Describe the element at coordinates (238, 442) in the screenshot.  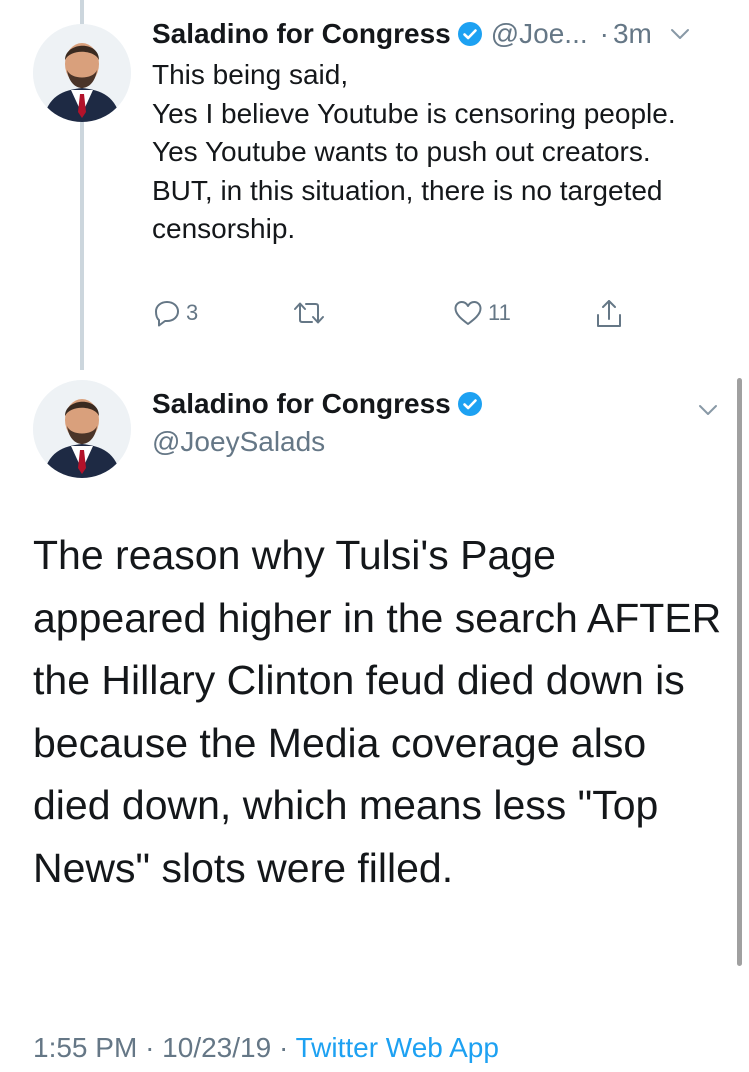
I see `author-handle: @JoeySalads` at that location.